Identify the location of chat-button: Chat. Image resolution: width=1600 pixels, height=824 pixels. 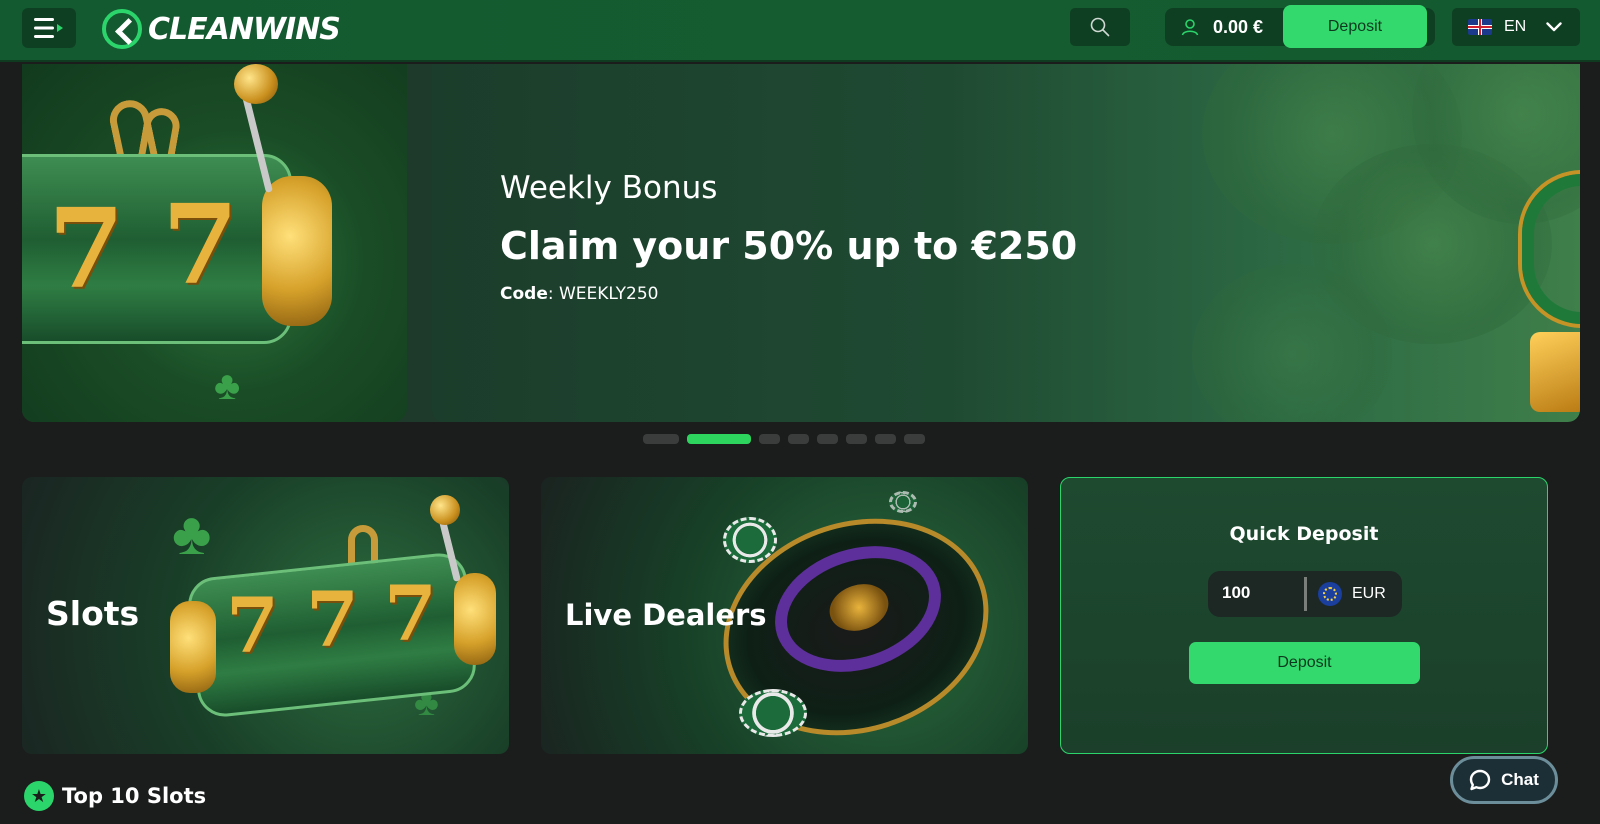
(1504, 780).